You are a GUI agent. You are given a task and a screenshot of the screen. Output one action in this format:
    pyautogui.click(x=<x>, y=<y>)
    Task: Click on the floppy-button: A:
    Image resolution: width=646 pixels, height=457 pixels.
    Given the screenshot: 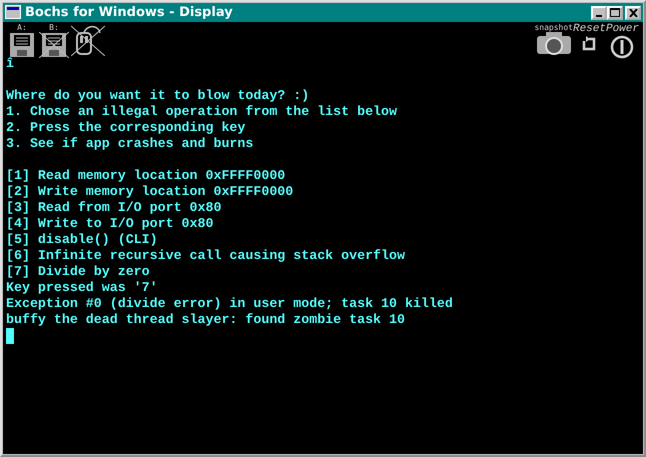 What is the action you would take?
    pyautogui.click(x=22, y=41)
    